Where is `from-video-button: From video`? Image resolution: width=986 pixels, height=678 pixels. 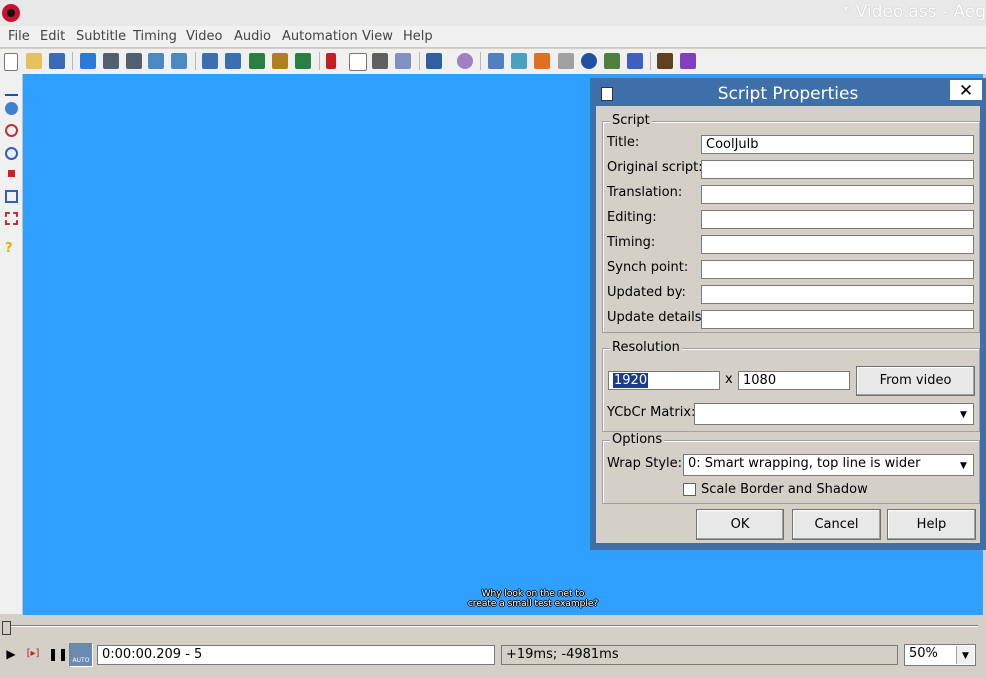 from-video-button: From video is located at coordinates (915, 381).